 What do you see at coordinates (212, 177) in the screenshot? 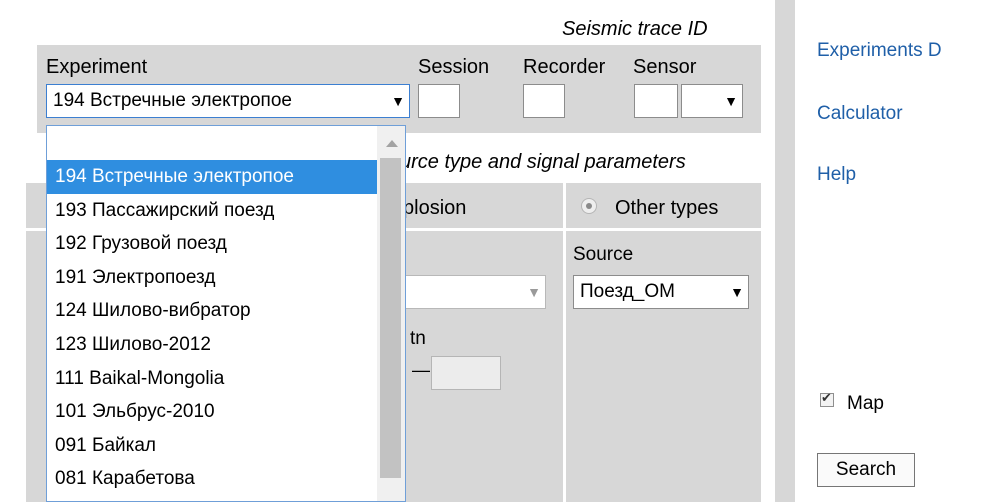
I see `experiment-option: 194 Встречные электропое` at bounding box center [212, 177].